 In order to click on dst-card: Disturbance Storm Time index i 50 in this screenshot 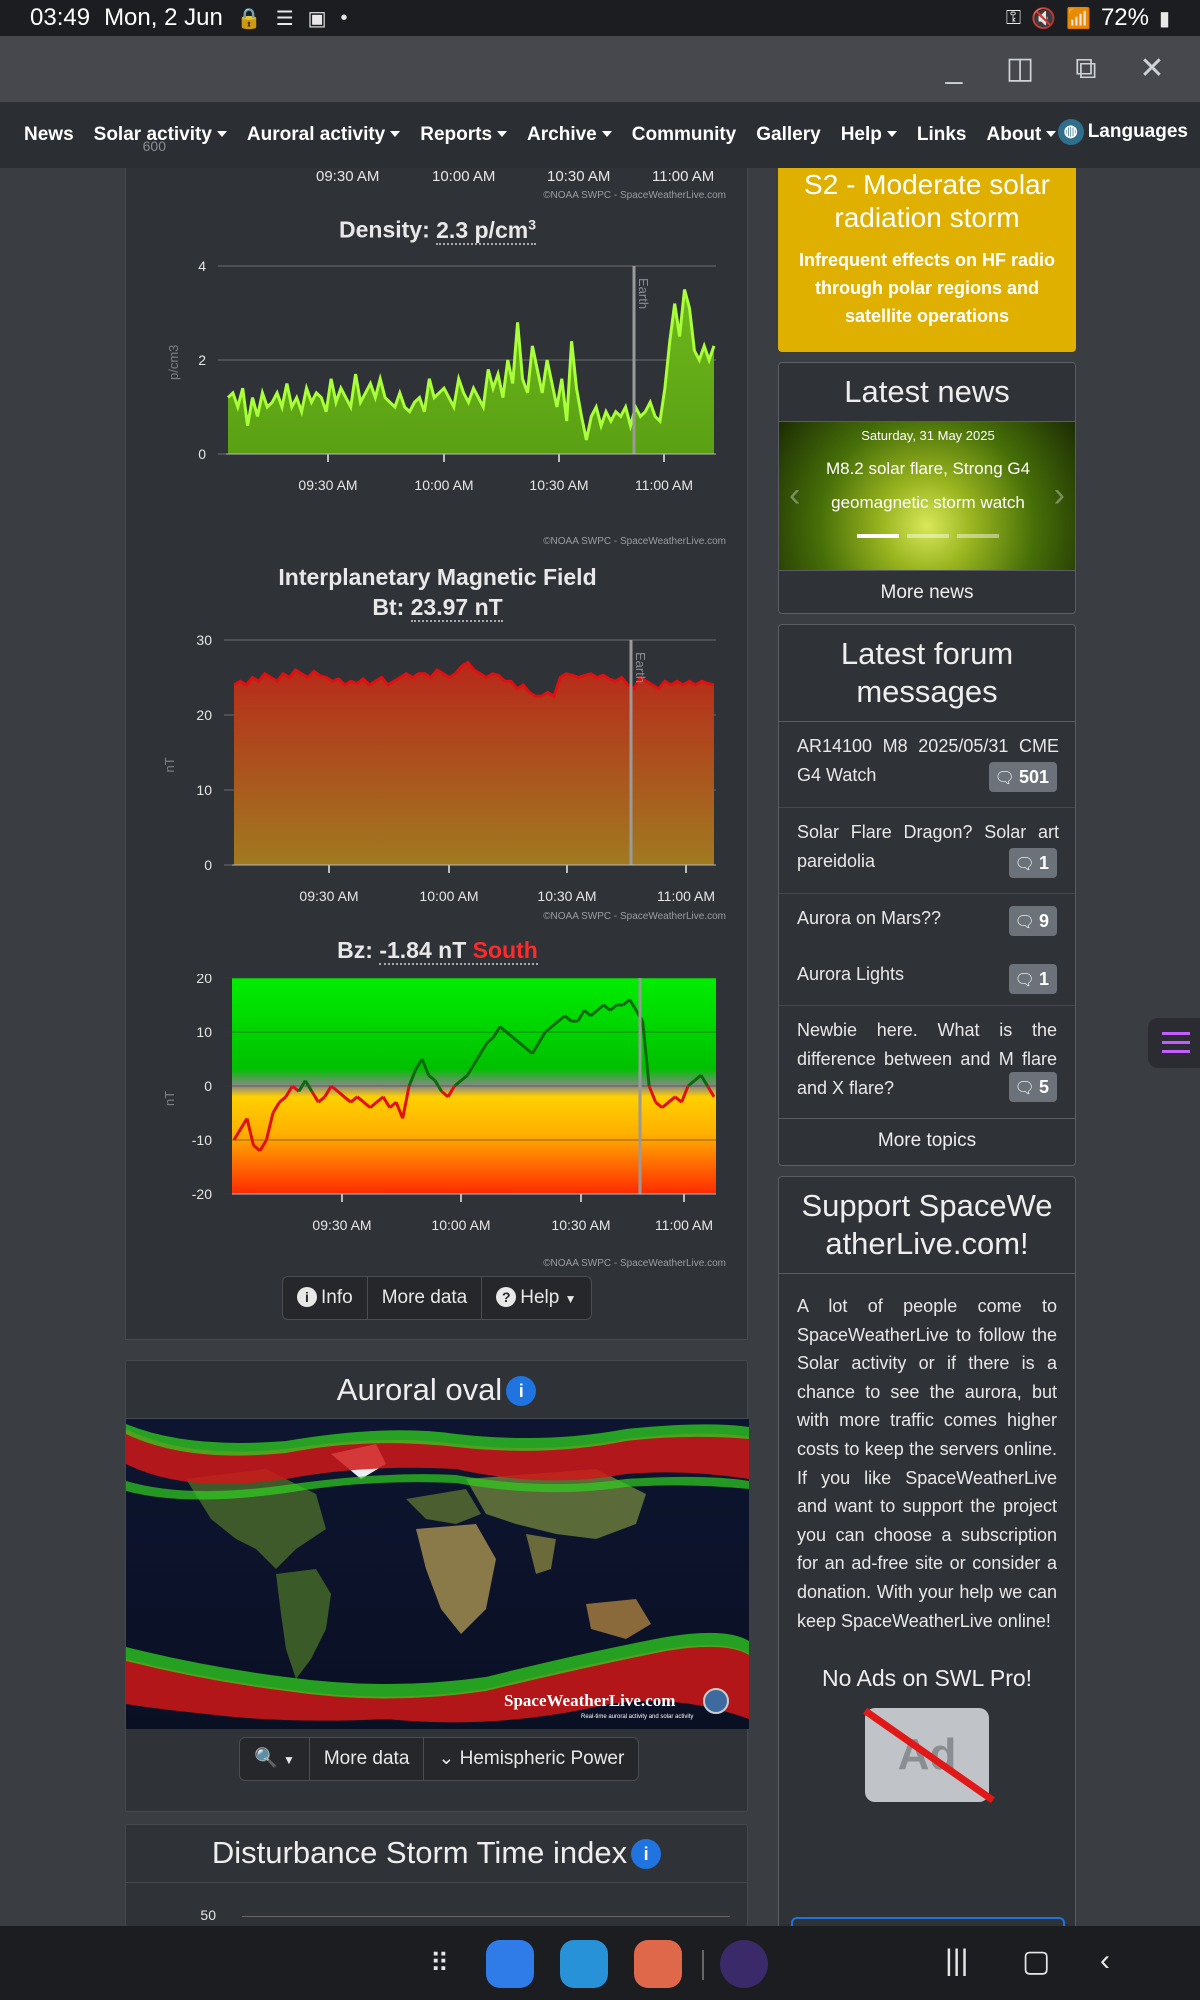, I will do `click(436, 1875)`.